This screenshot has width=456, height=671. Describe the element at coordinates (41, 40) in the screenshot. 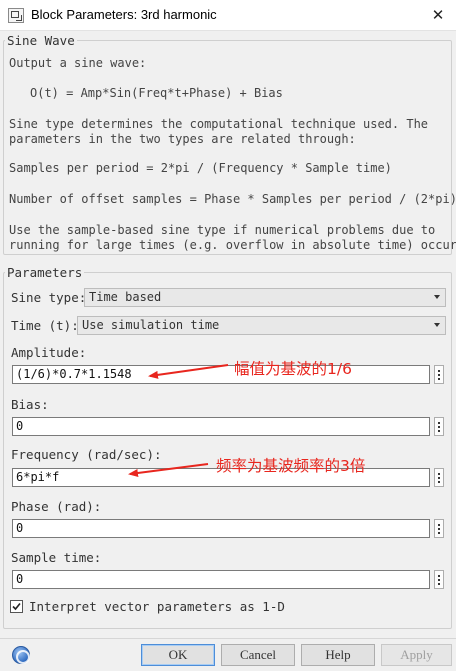

I see `description-legend: Sine Wave` at that location.